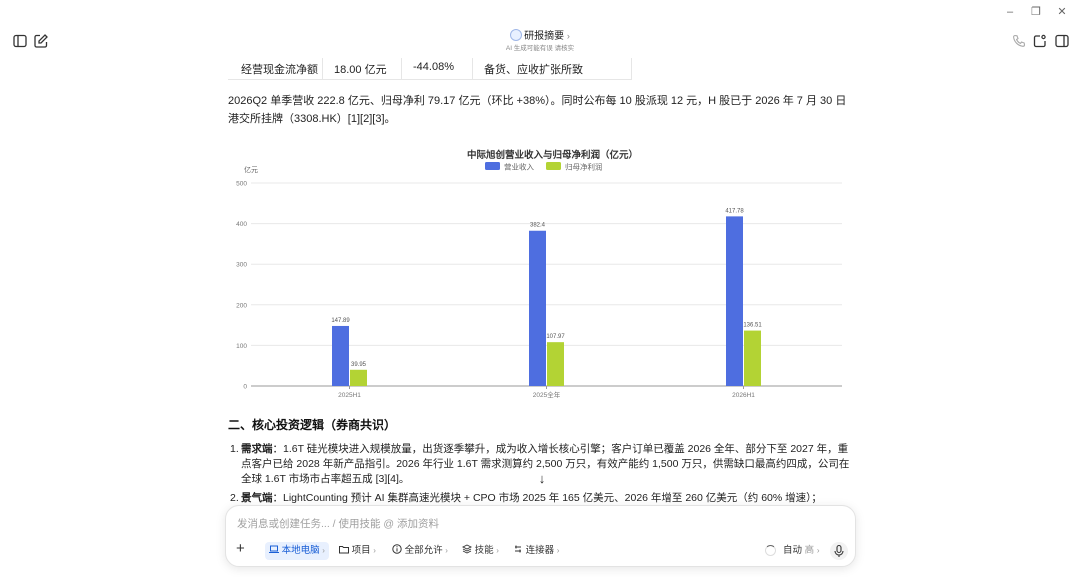  I want to click on composer-toolbar: + 本地电脑 › 项目 › 全部允许 › 技能 › 连接器 › 自动 高 ›, so click(541, 550).